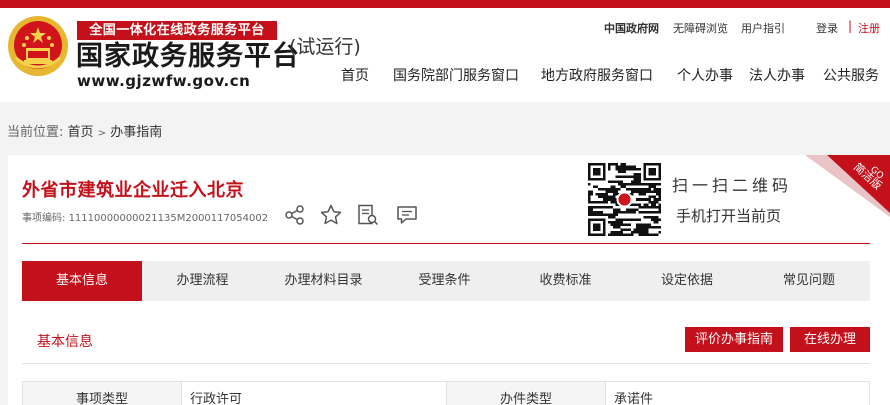 This screenshot has height=405, width=890. I want to click on section-divider, so click(446, 363).